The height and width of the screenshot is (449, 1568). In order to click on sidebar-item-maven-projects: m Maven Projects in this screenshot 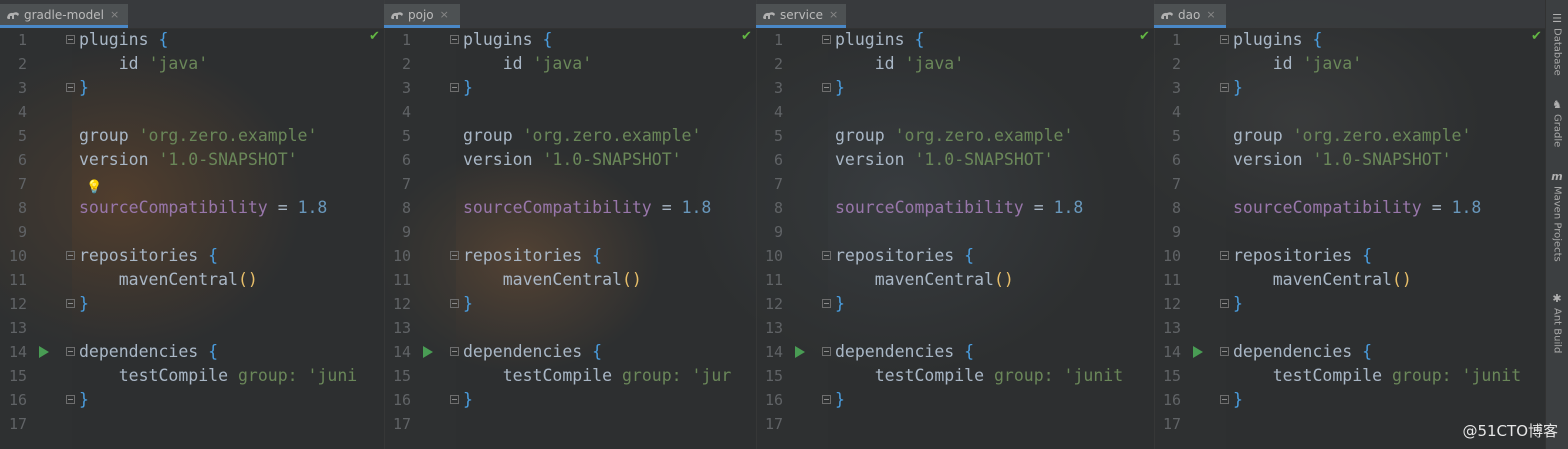, I will do `click(1557, 216)`.